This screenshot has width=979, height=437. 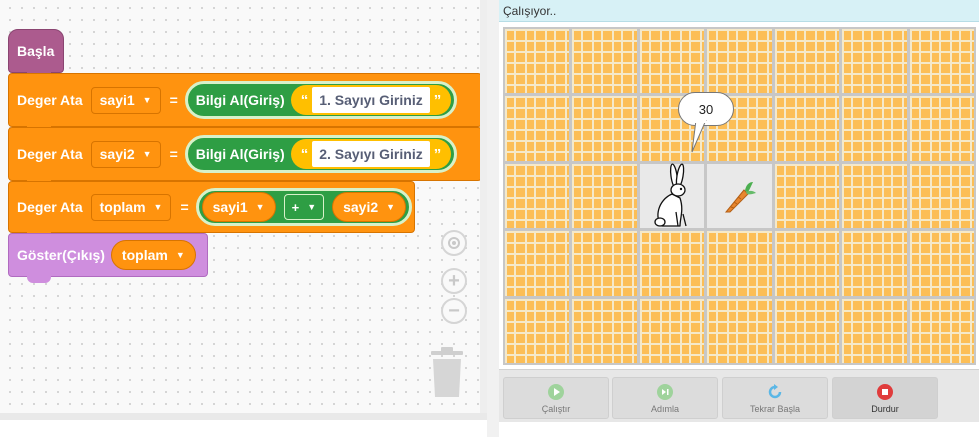 I want to click on stop-button-label: Durdur, so click(x=885, y=408).